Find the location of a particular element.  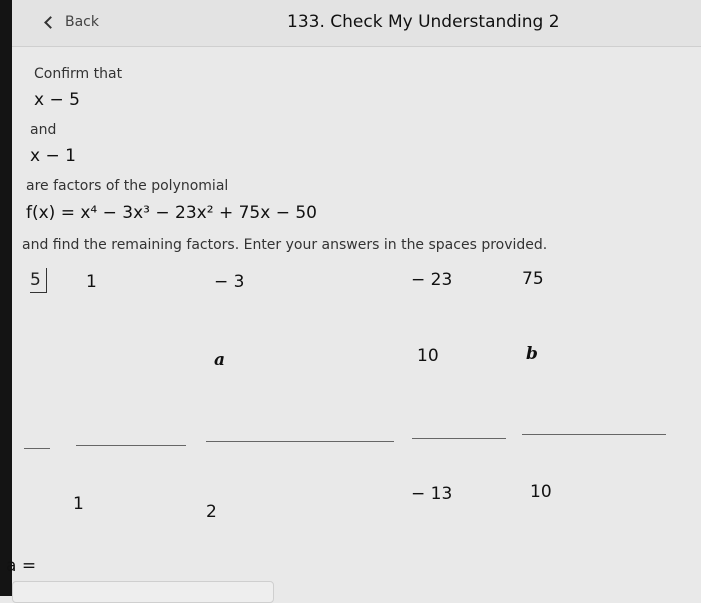

placeholder-a: a is located at coordinates (220, 360).